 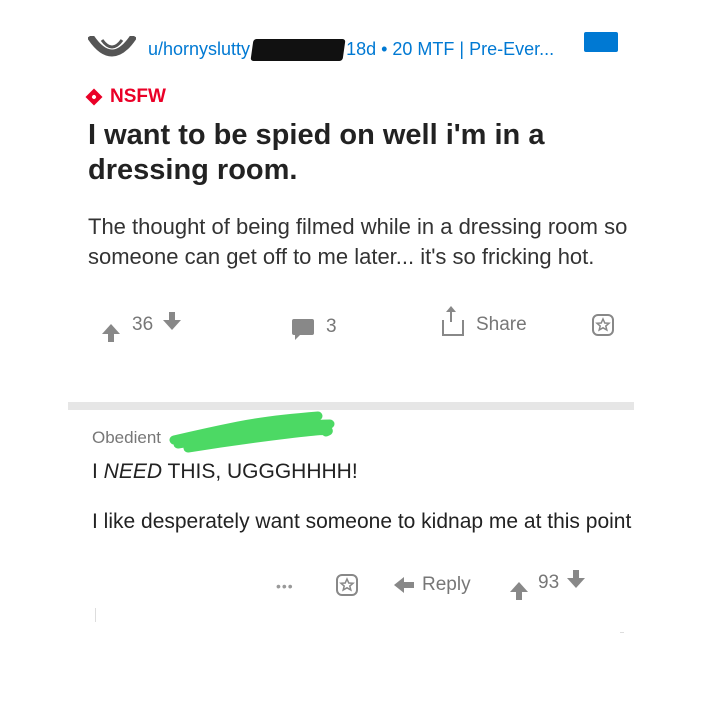 What do you see at coordinates (601, 42) in the screenshot?
I see `save-badge-icon` at bounding box center [601, 42].